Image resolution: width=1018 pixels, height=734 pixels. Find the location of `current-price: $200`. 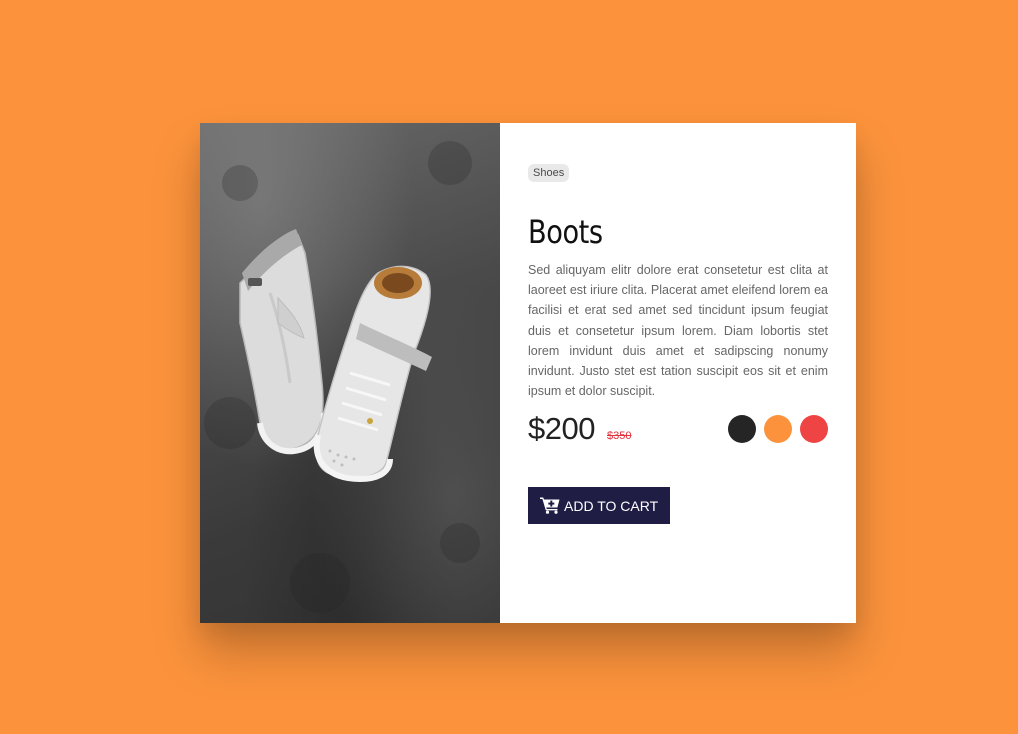

current-price: $200 is located at coordinates (561, 429).